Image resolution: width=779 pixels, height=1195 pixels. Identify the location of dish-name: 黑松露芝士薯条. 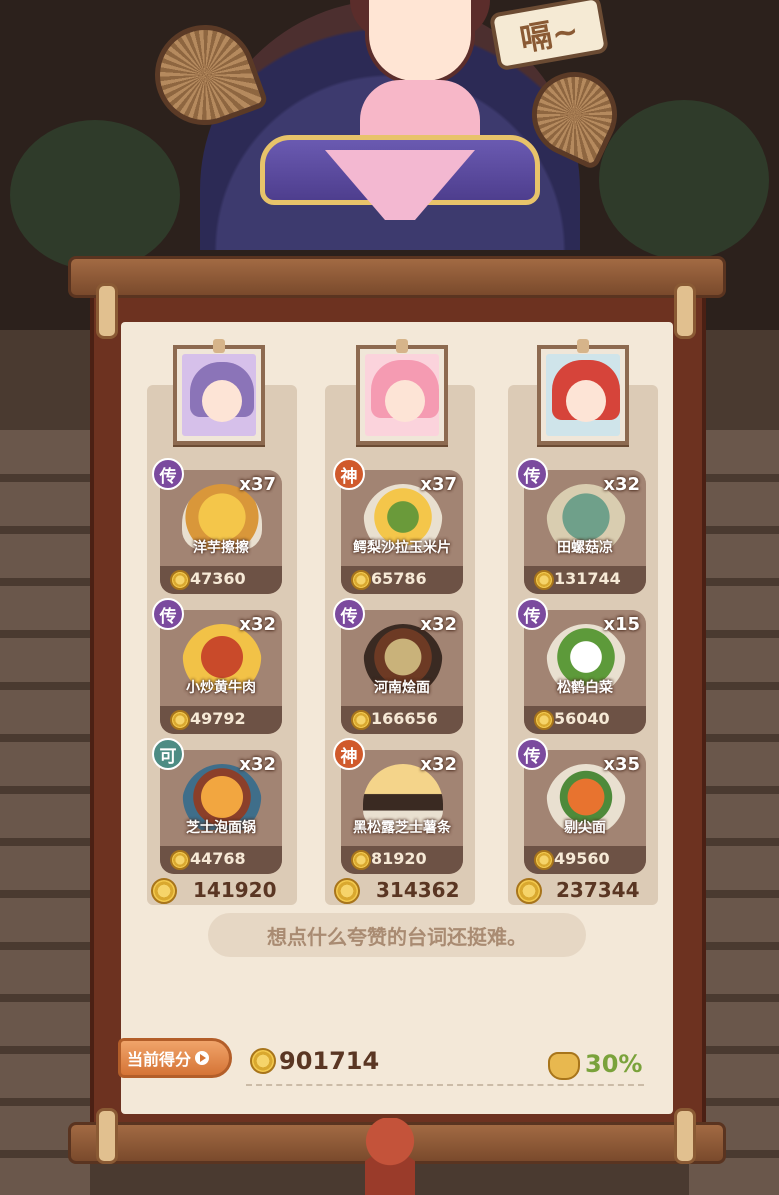
(402, 828).